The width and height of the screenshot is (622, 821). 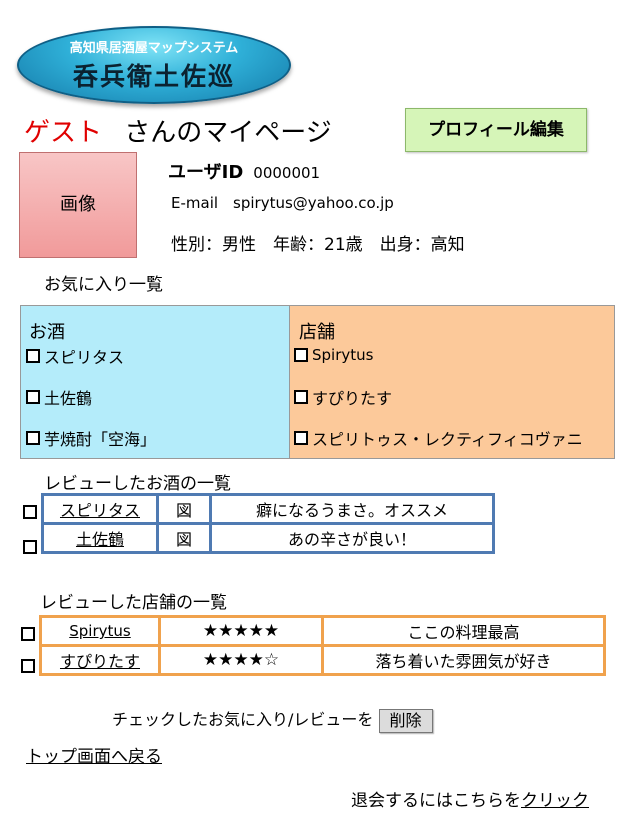 I want to click on edit-profile-button: プロフィール編集, so click(x=496, y=130).